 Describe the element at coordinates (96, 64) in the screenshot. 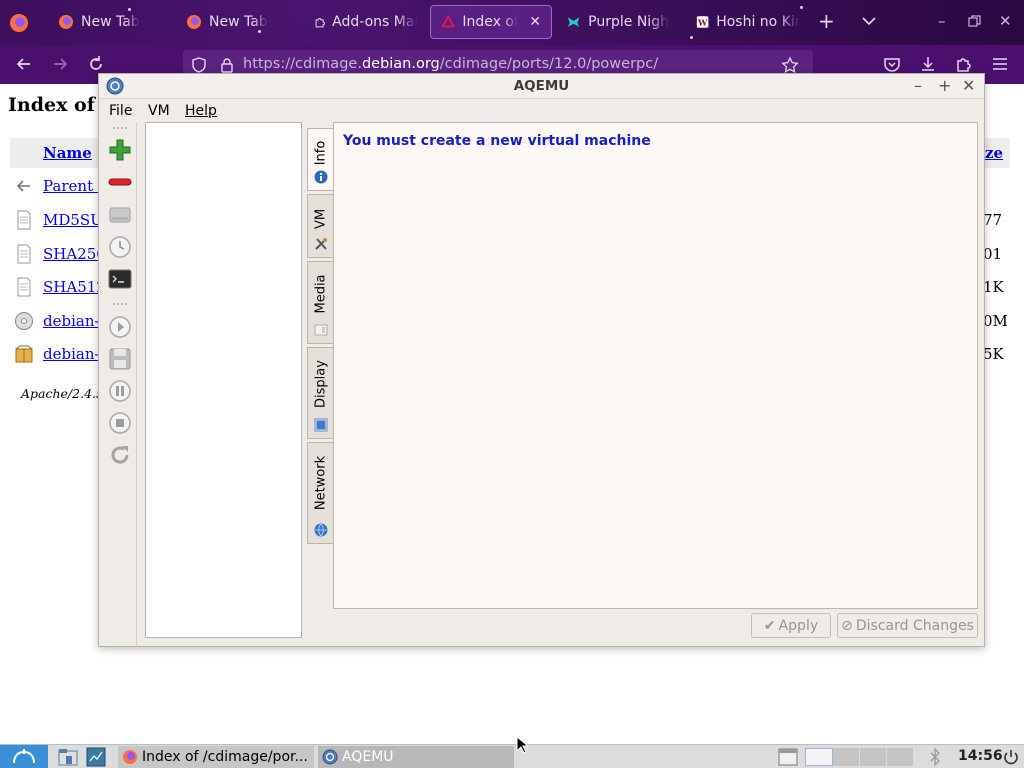

I see `reload-icon` at that location.